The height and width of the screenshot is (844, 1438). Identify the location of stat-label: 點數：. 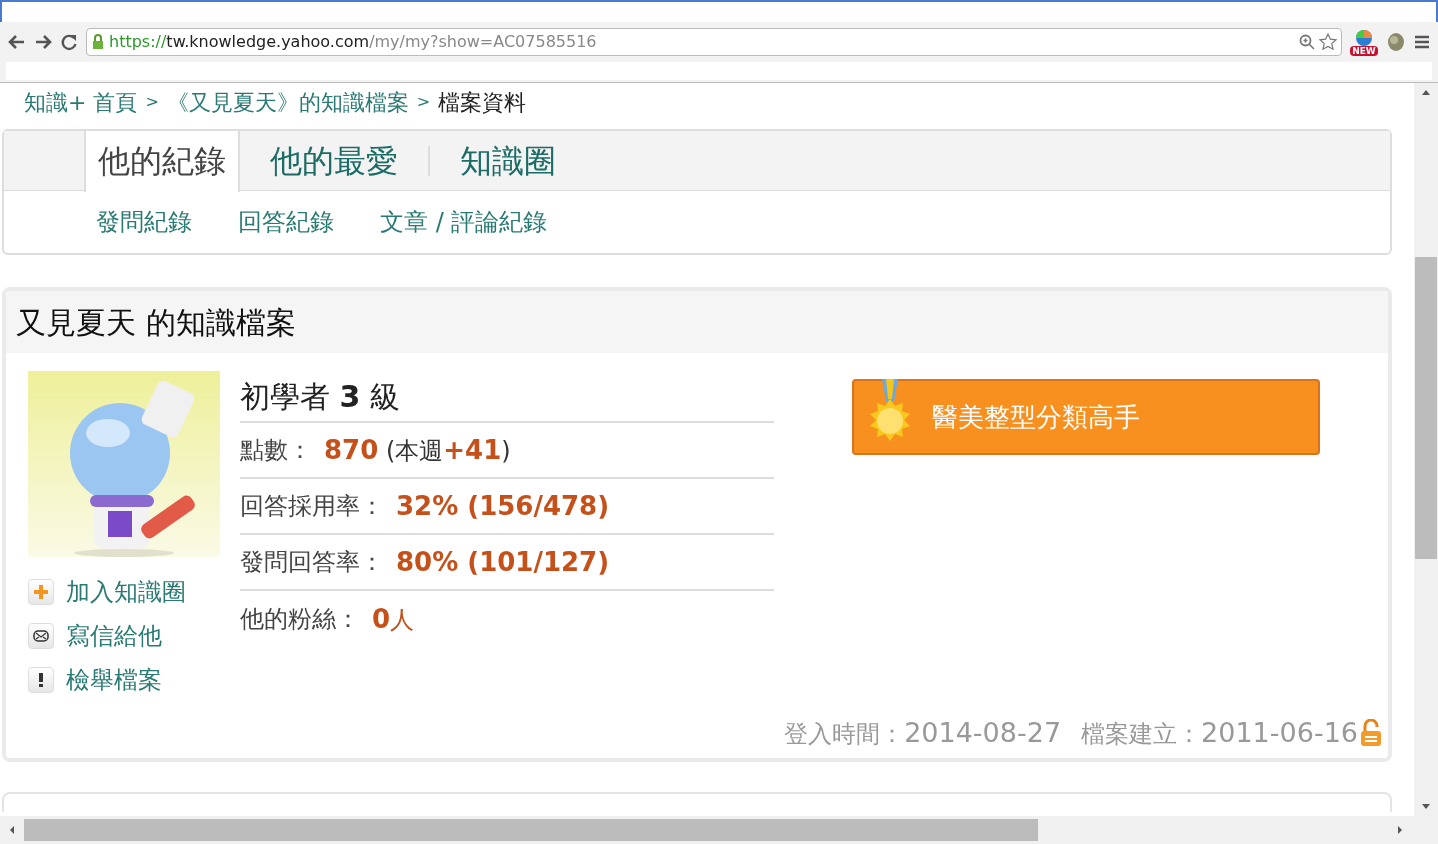
(276, 450).